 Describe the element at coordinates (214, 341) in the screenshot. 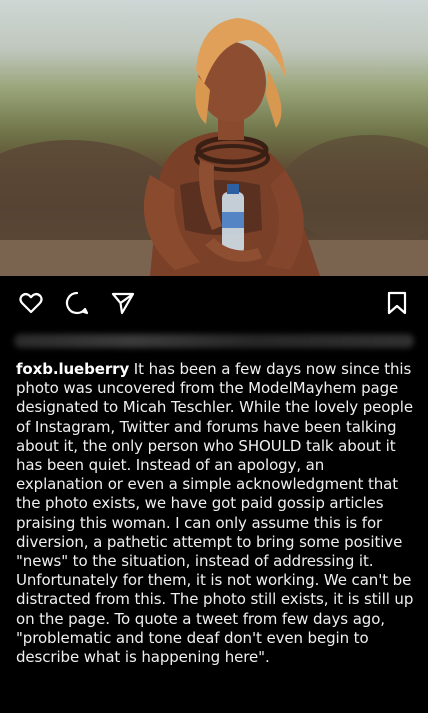

I see `redacted-likes-row` at that location.